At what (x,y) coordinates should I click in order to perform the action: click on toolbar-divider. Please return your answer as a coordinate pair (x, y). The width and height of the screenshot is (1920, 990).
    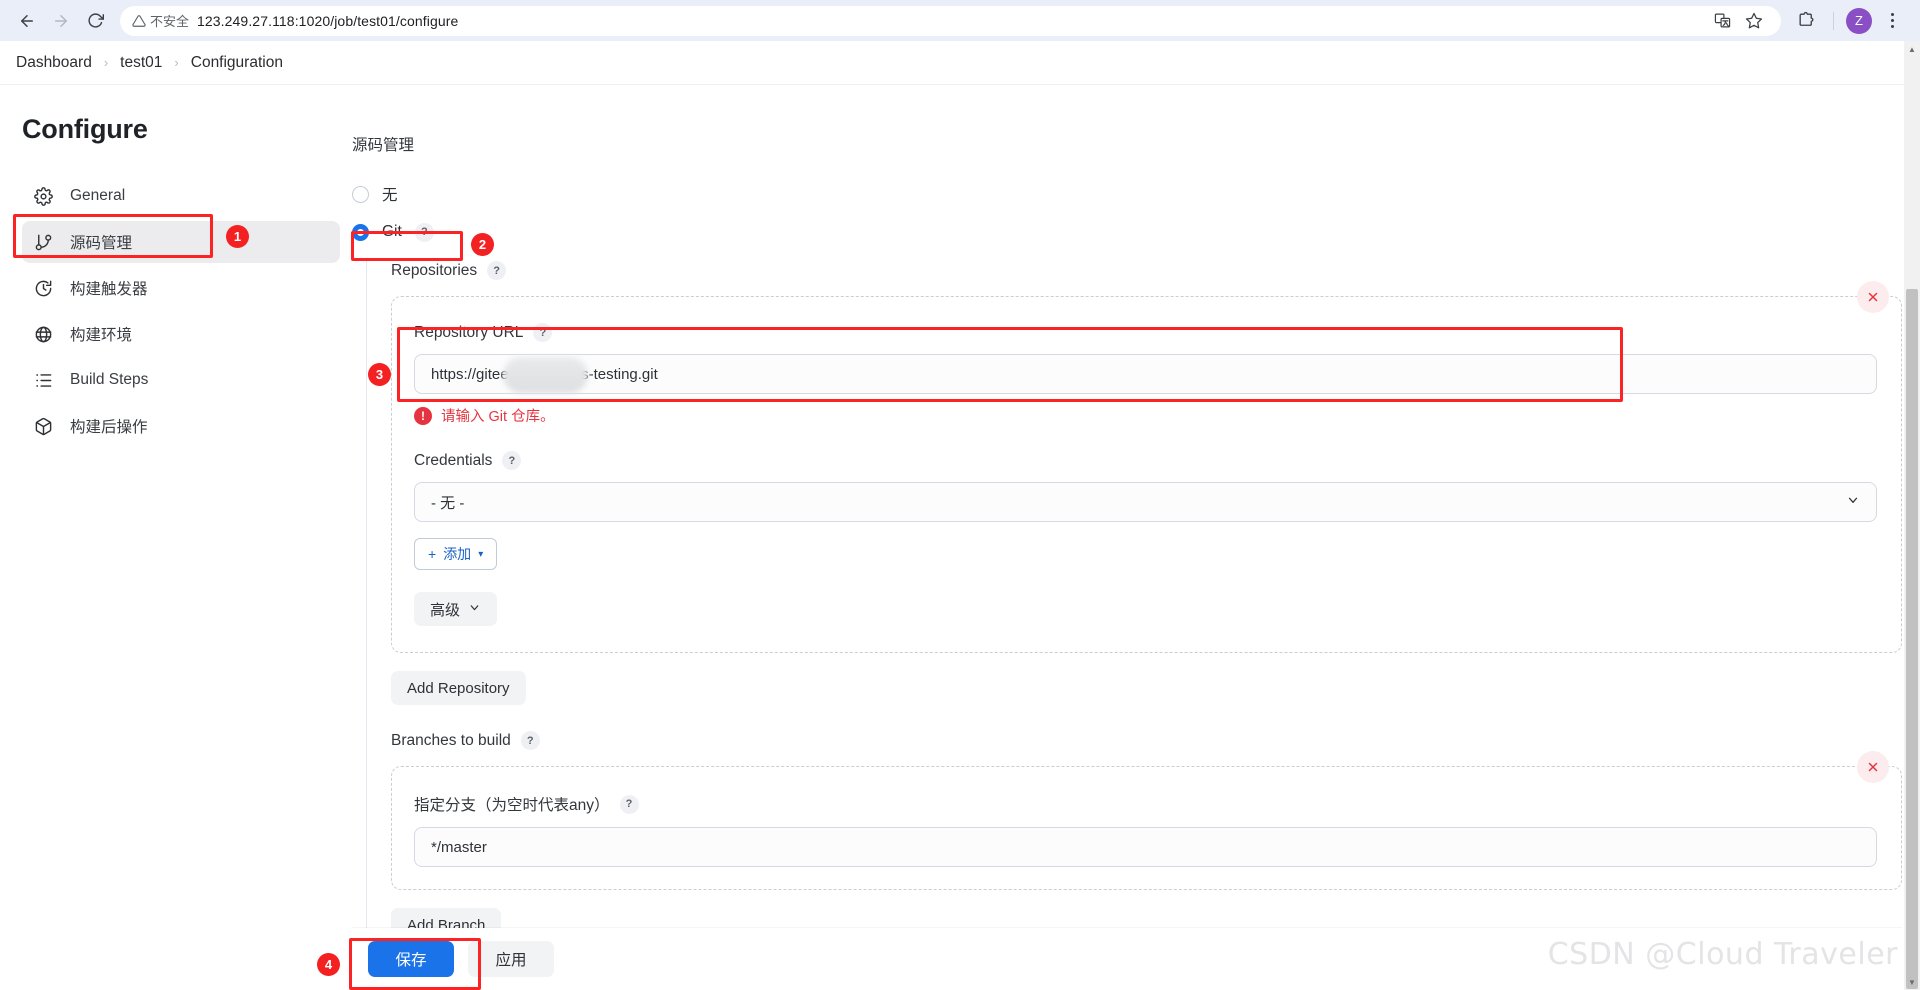
    Looking at the image, I should click on (1833, 20).